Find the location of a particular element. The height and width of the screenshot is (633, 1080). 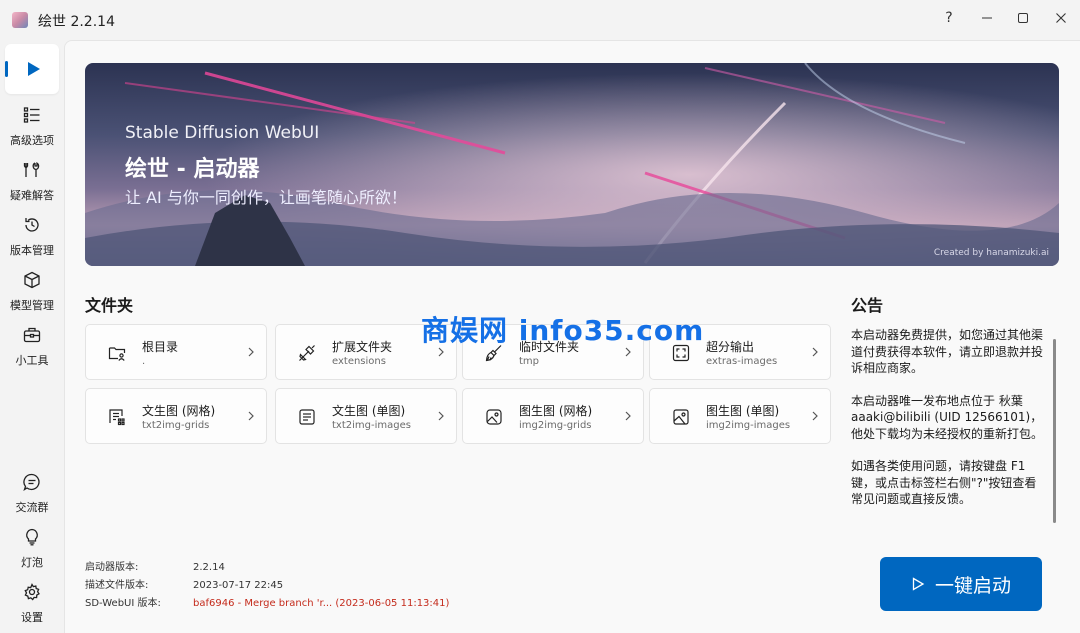

sidebar-item-label: 灯泡 is located at coordinates (32, 562).